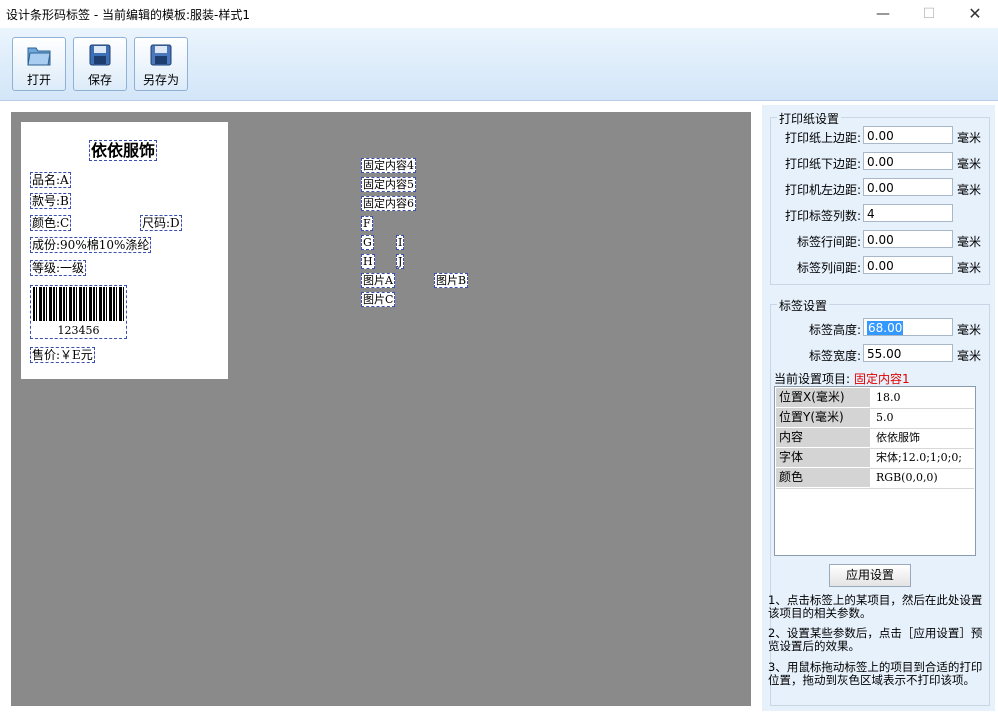 The image size is (998, 714). What do you see at coordinates (388, 203) in the screenshot?
I see `fixed-content-6: 固定内容6` at bounding box center [388, 203].